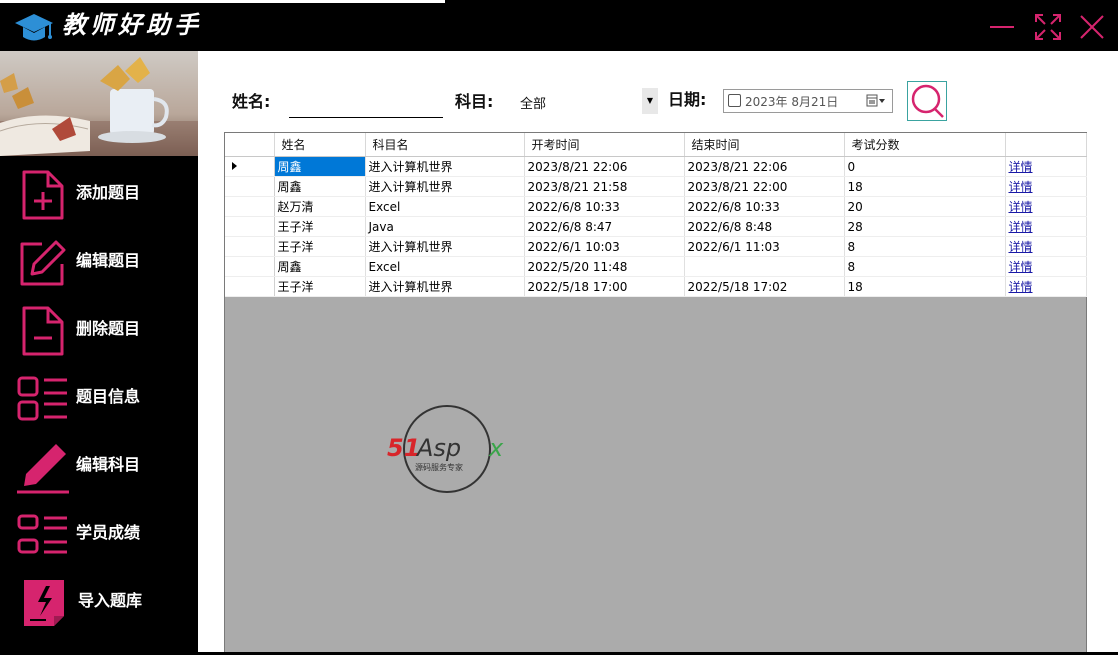 The width and height of the screenshot is (1118, 655). I want to click on sidebar-item-delete-question: 删除题目, so click(99, 331).